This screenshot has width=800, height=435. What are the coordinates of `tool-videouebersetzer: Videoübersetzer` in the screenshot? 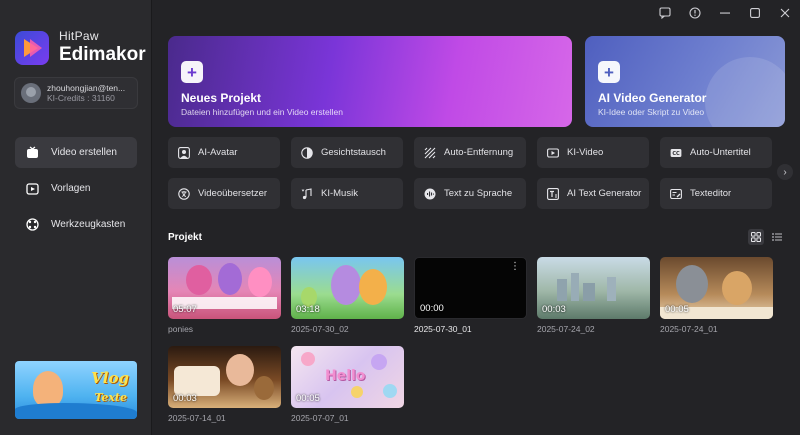 It's located at (224, 193).